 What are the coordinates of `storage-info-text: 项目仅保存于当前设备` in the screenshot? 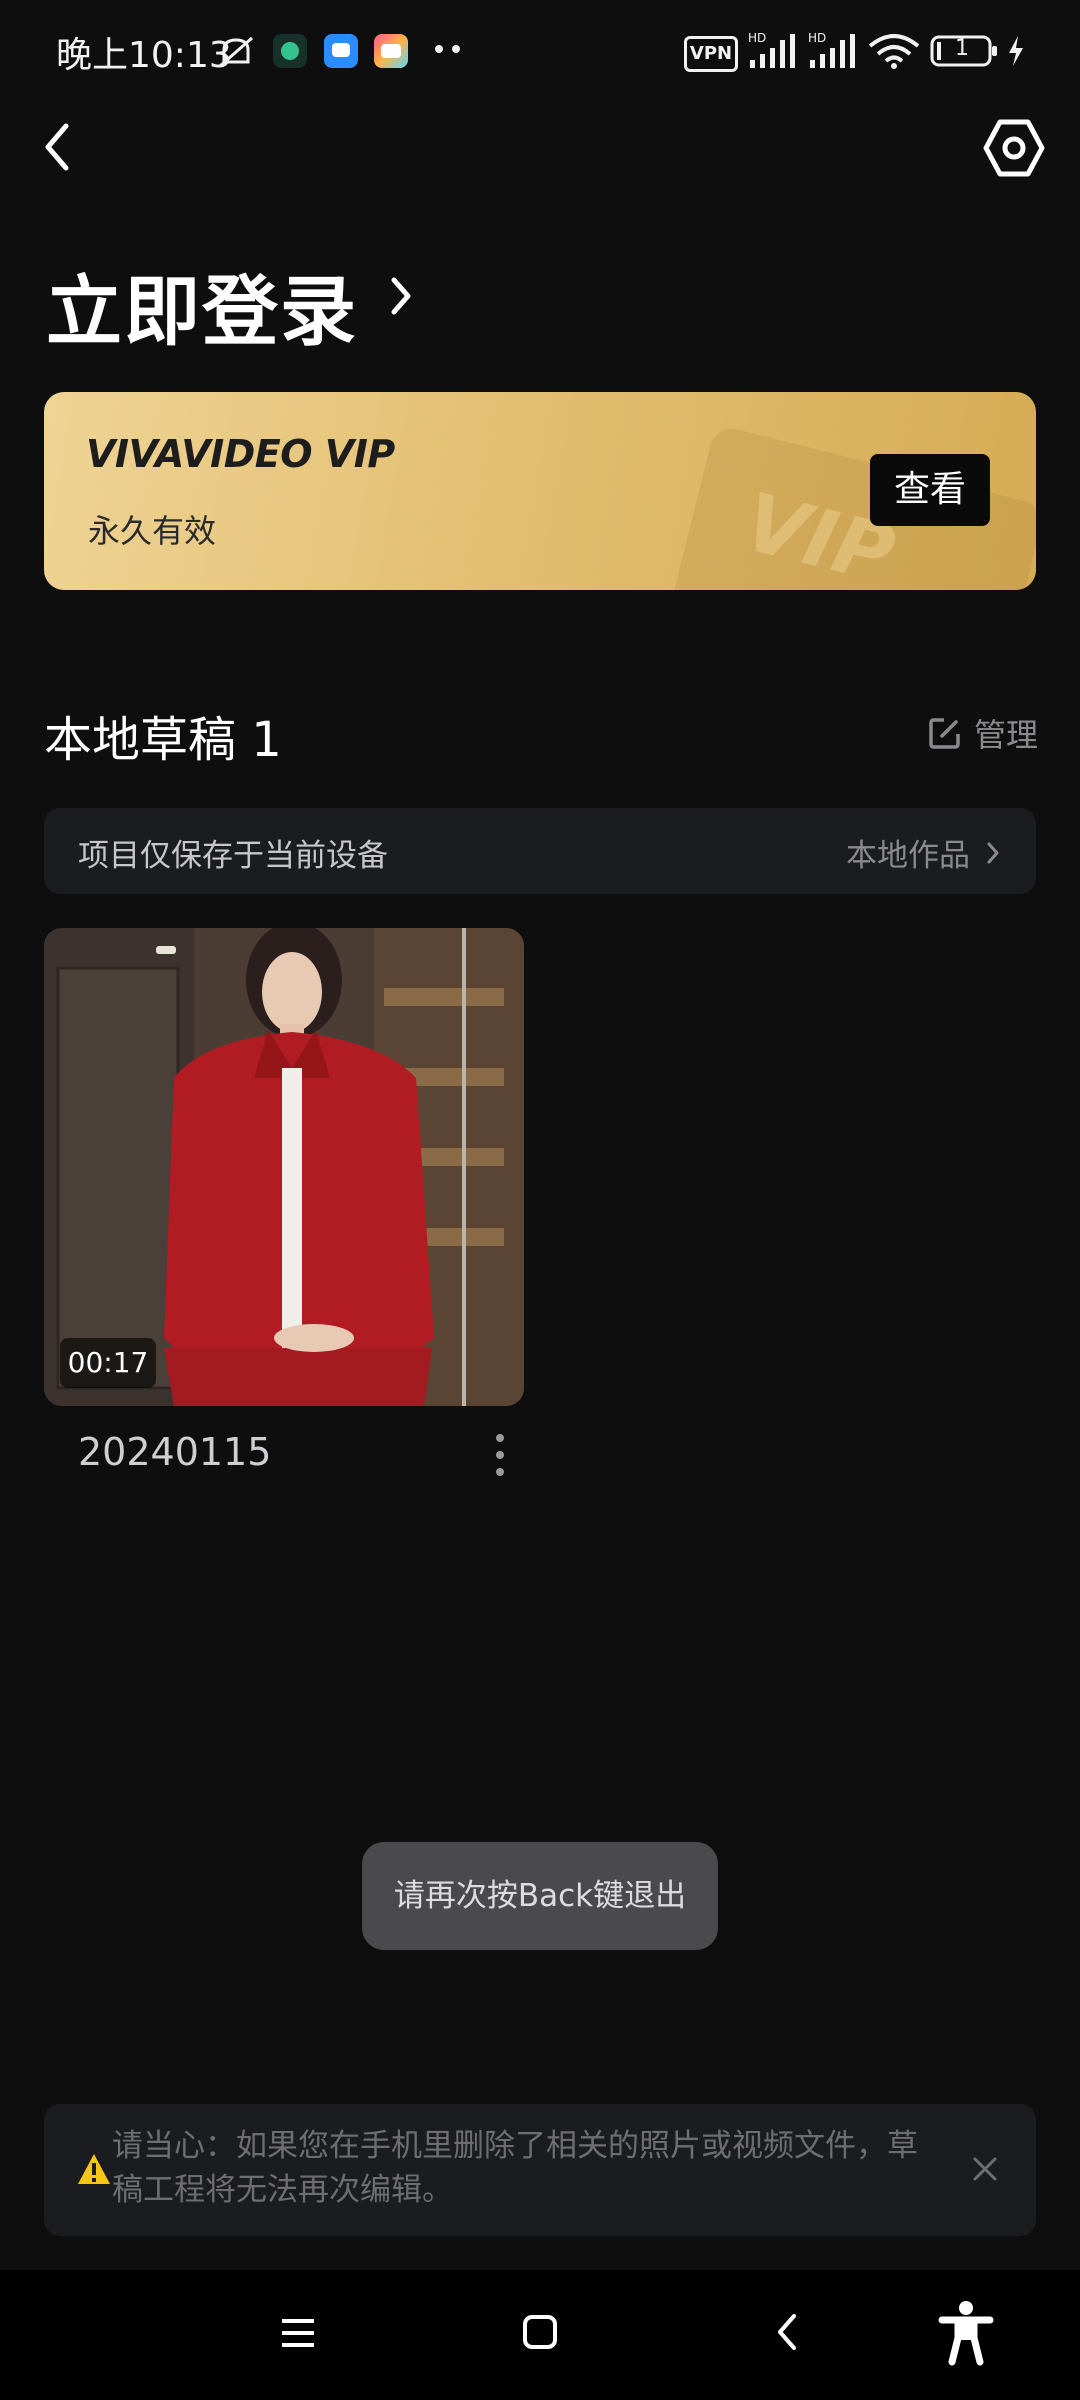 It's located at (233, 856).